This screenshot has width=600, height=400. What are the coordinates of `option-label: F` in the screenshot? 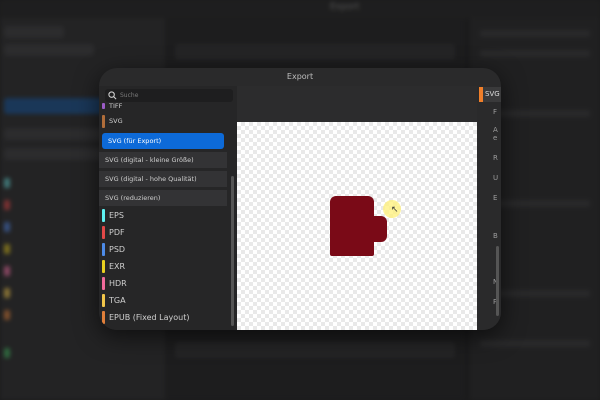 It's located at (495, 112).